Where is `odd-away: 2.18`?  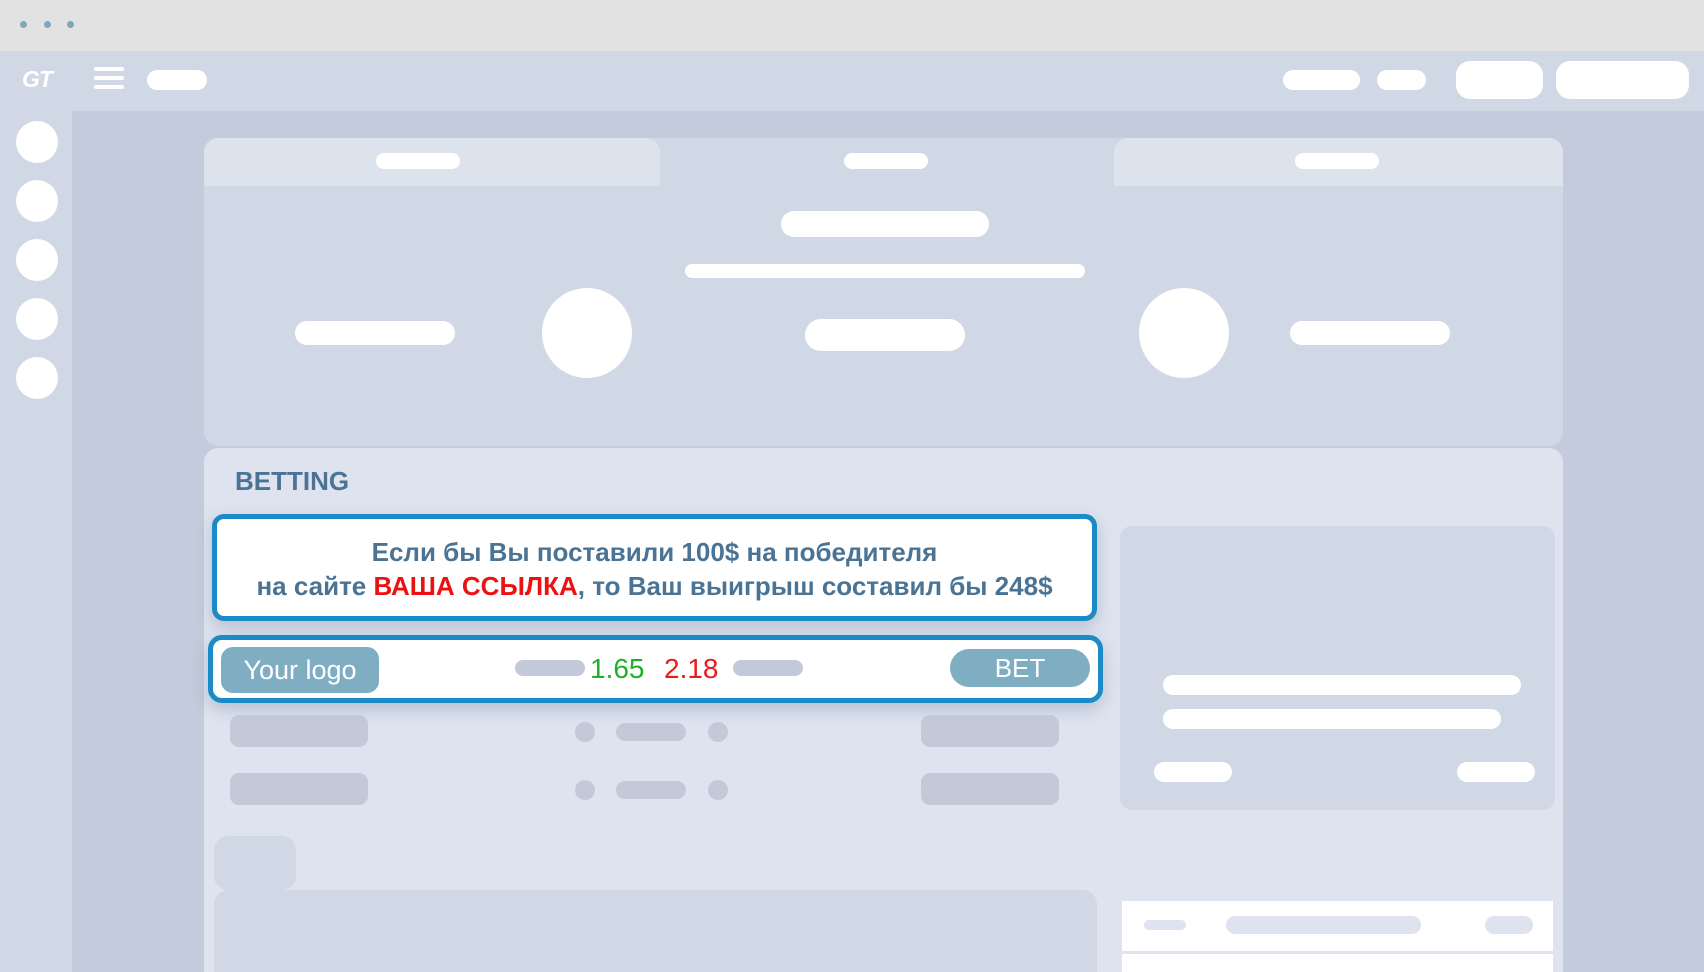 odd-away: 2.18 is located at coordinates (691, 669).